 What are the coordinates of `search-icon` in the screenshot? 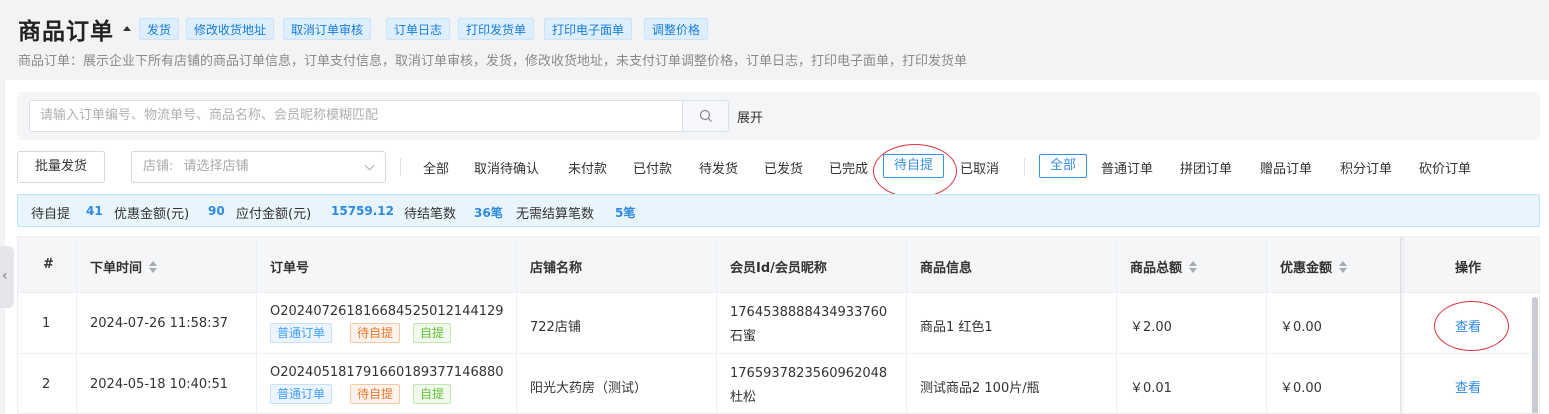 It's located at (705, 115).